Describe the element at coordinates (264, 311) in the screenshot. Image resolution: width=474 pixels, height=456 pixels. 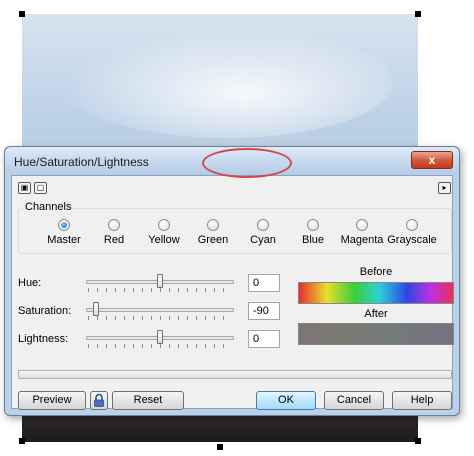
I see `saturation-input: -90` at that location.